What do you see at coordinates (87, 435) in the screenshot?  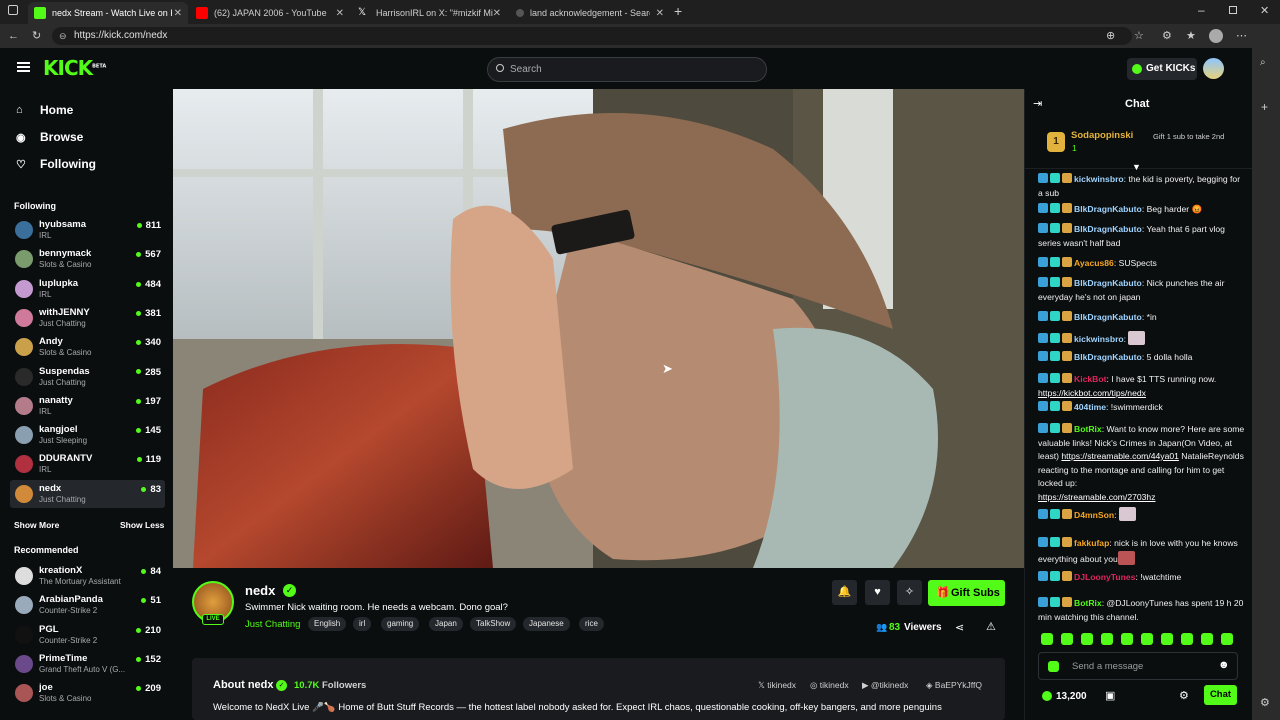 I see `sidebar-channel-kangjoel: kangjoel Just Sleeping 145` at bounding box center [87, 435].